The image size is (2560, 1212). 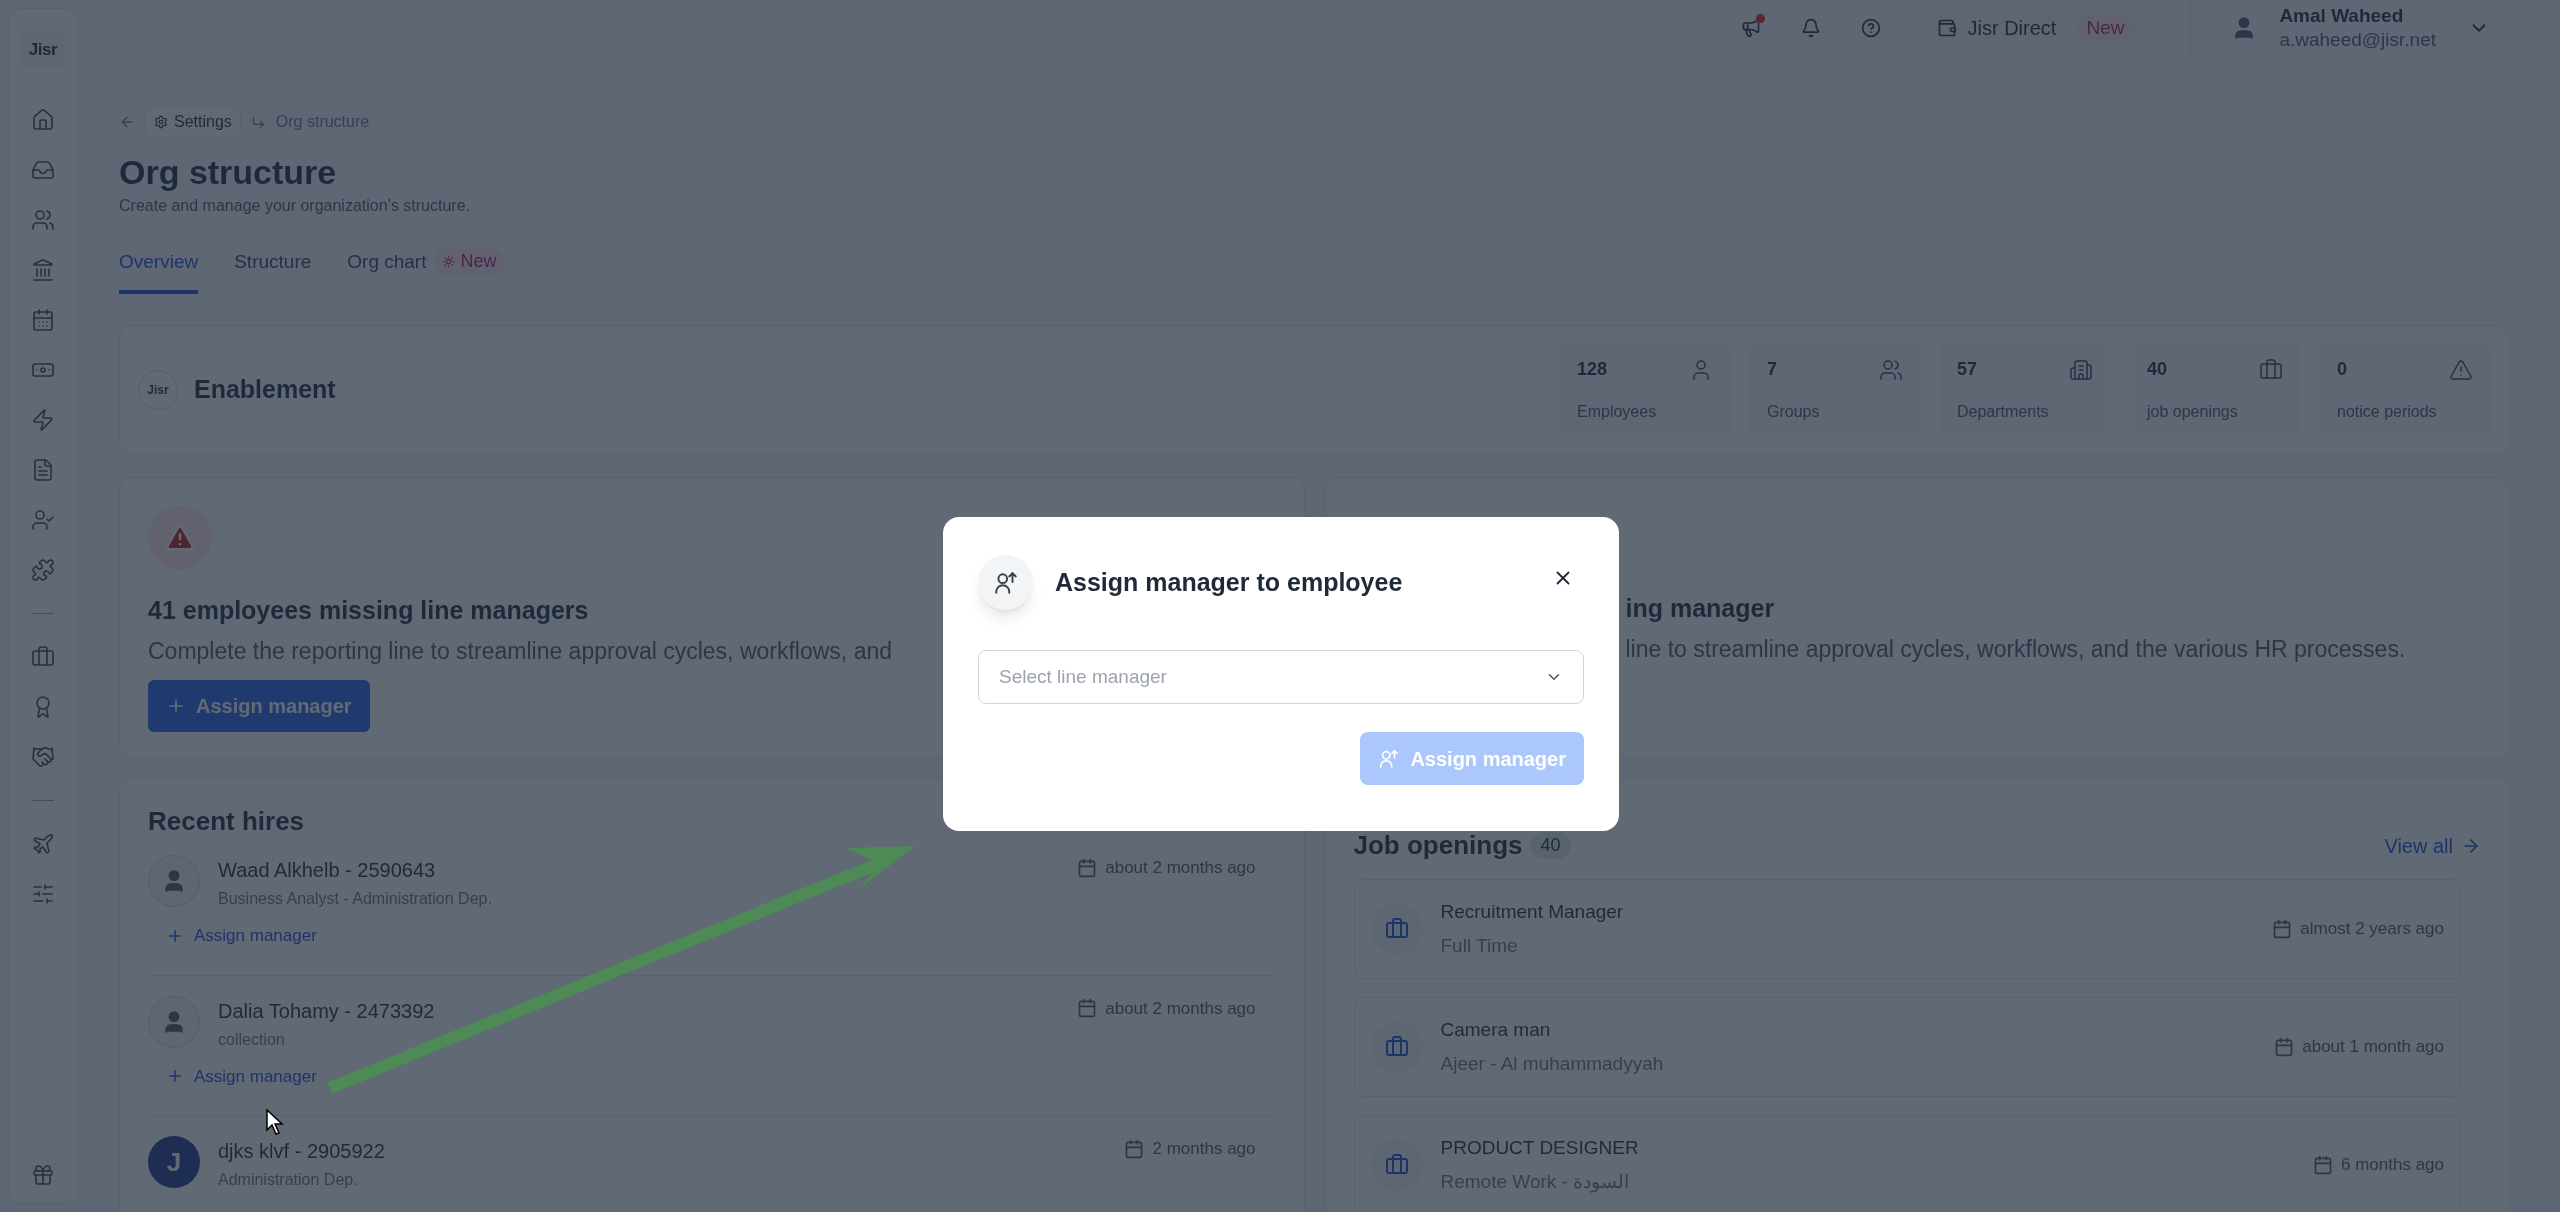 What do you see at coordinates (327, 870) in the screenshot?
I see `employee-name: Waad Alkhelb - 2590643` at bounding box center [327, 870].